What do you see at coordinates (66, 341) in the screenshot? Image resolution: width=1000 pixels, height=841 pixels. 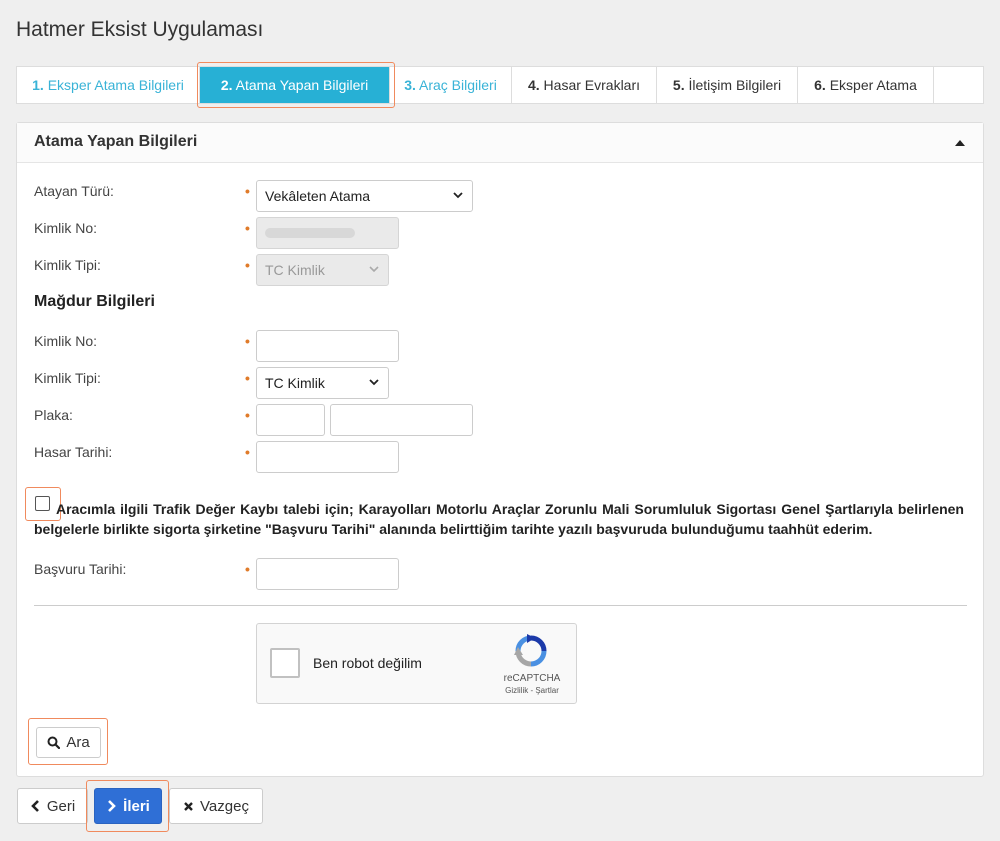 I see `magdur-kimlik-no-label: Kimlik No:` at bounding box center [66, 341].